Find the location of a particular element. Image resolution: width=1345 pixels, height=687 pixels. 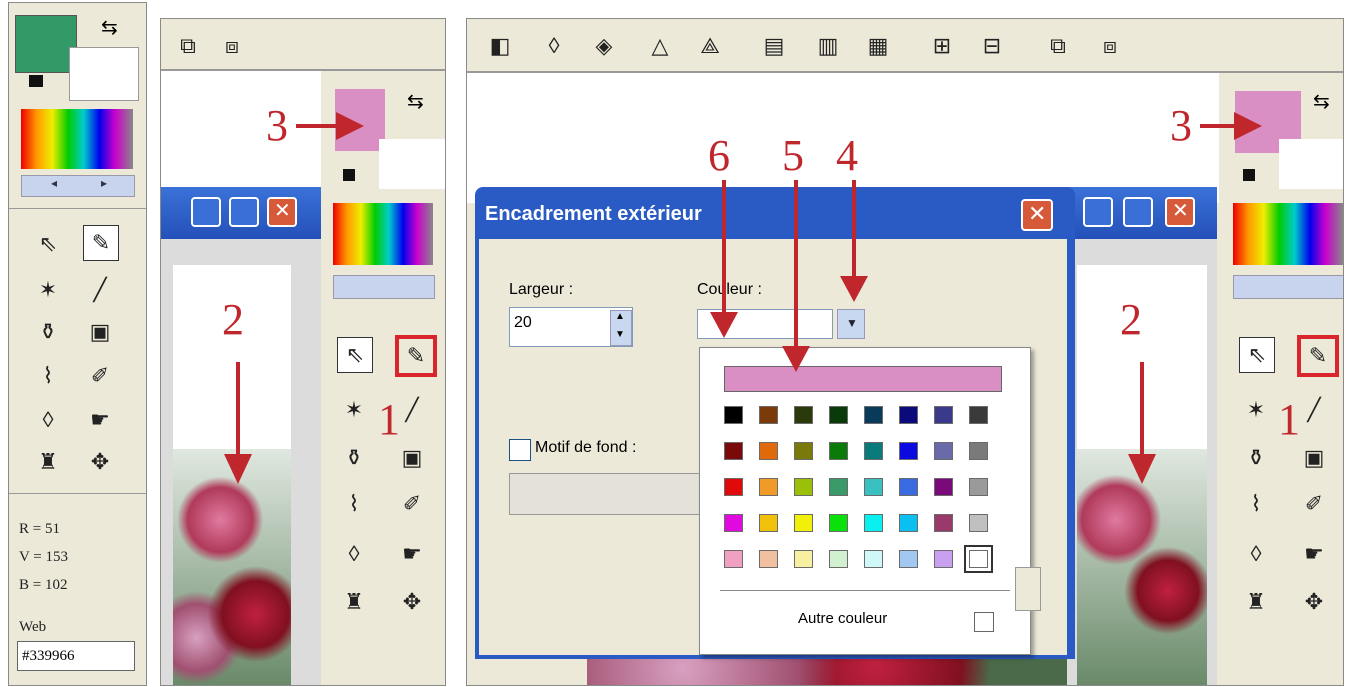

foreground-color-swatch is located at coordinates (46, 44).